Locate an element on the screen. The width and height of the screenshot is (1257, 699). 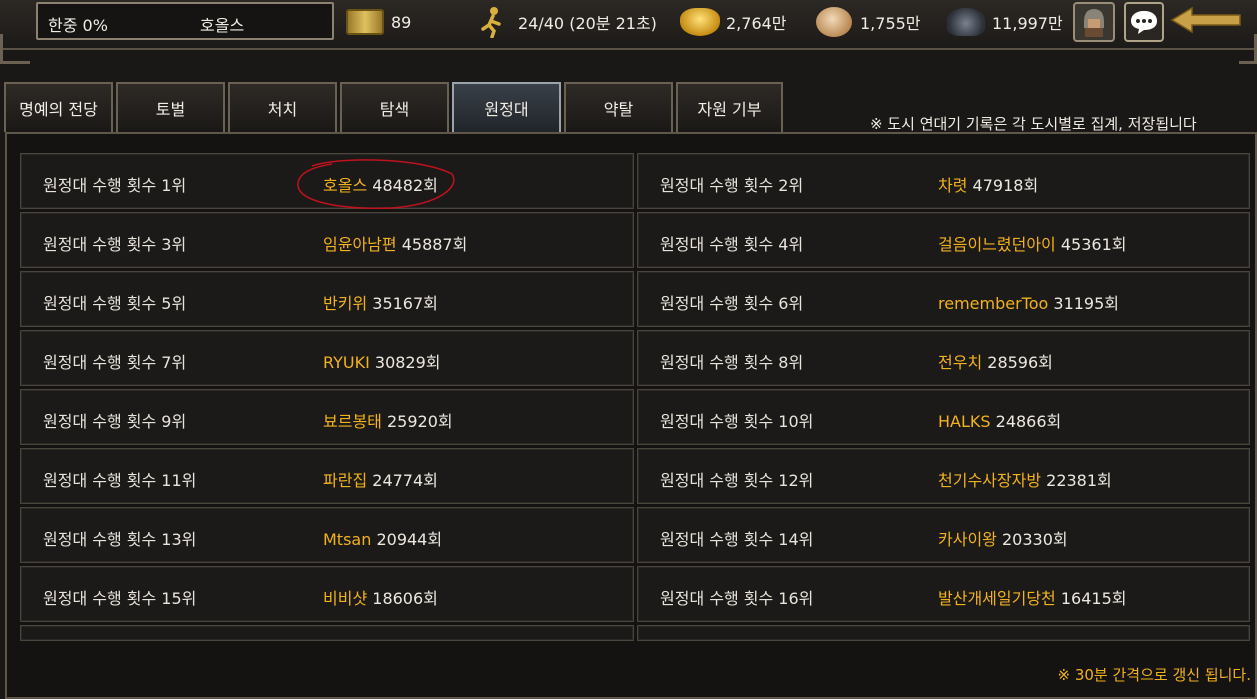
player-entry: 비비샷 18606회 is located at coordinates (380, 597).